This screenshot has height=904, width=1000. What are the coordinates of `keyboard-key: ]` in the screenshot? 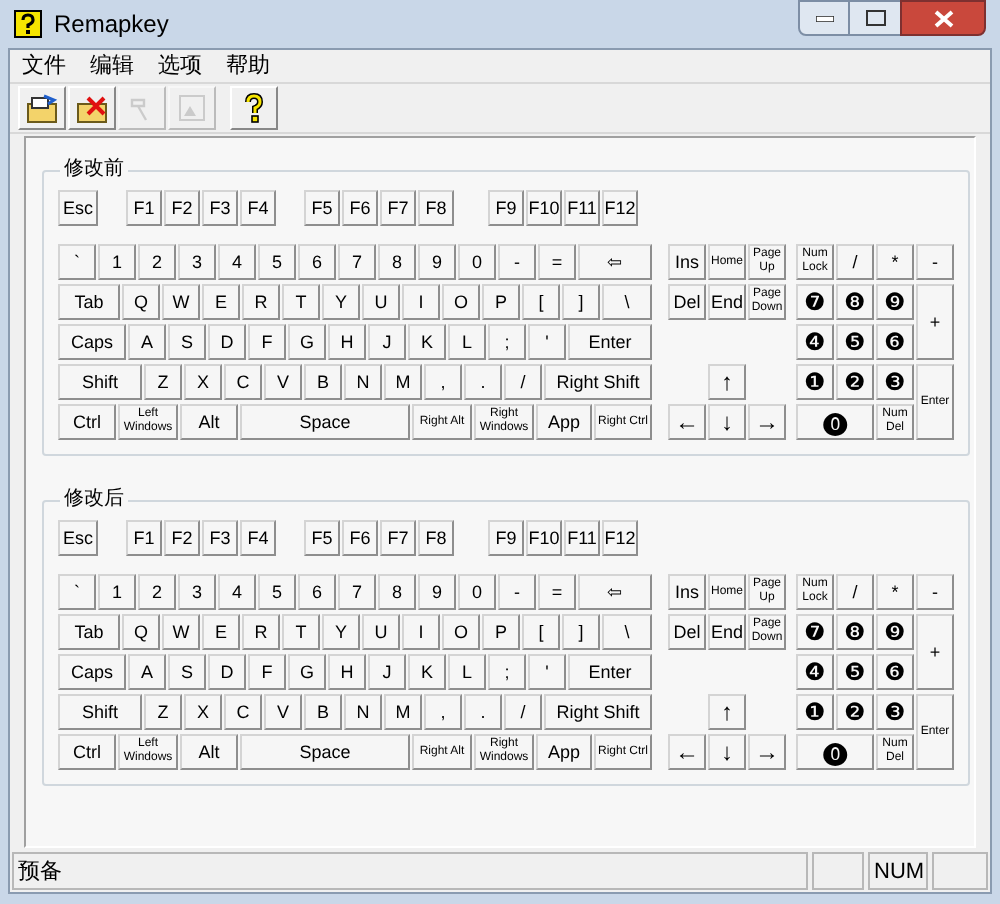 It's located at (581, 632).